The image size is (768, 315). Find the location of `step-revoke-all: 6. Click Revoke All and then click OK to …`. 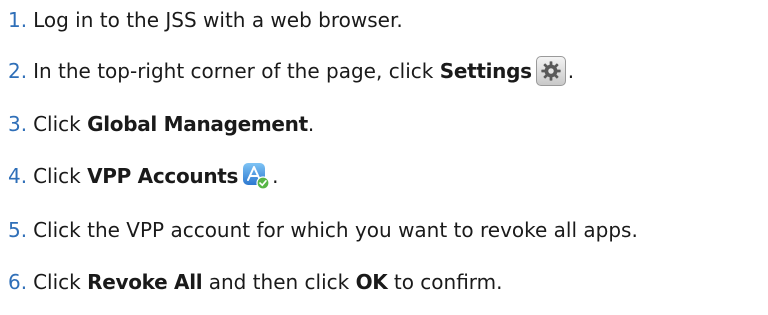

step-revoke-all: 6. Click Revoke All and then click OK to … is located at coordinates (255, 282).